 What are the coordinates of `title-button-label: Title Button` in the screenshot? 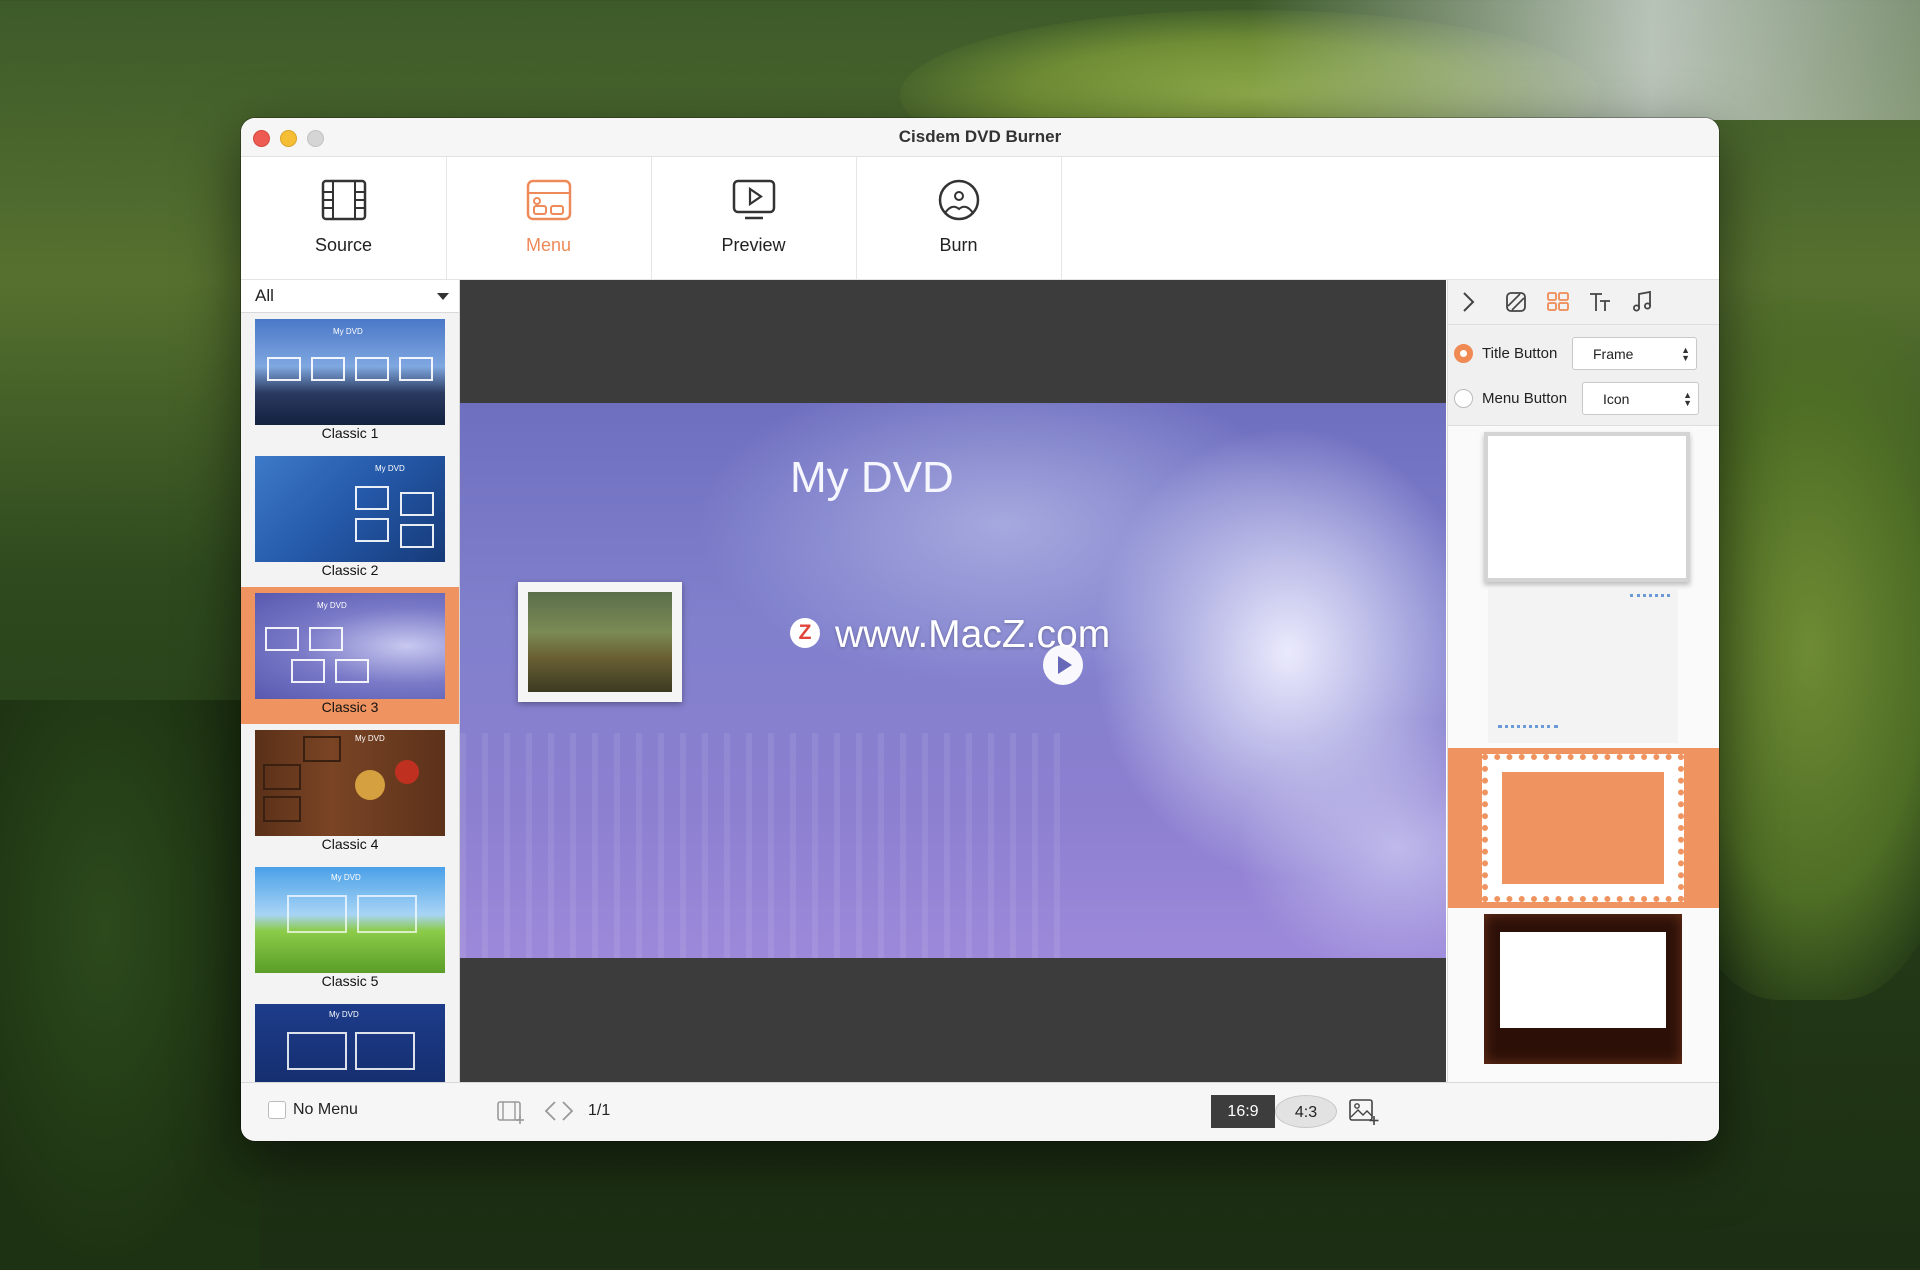 It's located at (1520, 353).